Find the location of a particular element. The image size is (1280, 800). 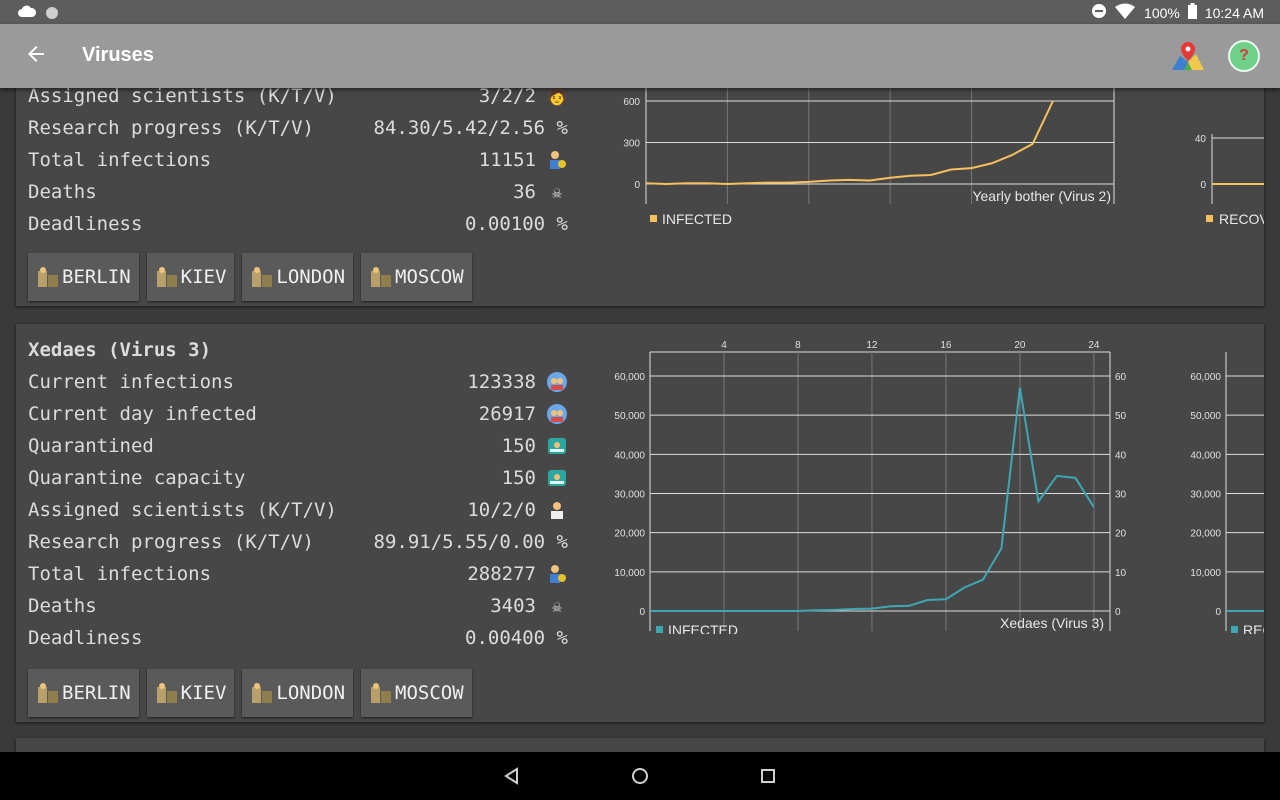

back-button is located at coordinates (38, 56).